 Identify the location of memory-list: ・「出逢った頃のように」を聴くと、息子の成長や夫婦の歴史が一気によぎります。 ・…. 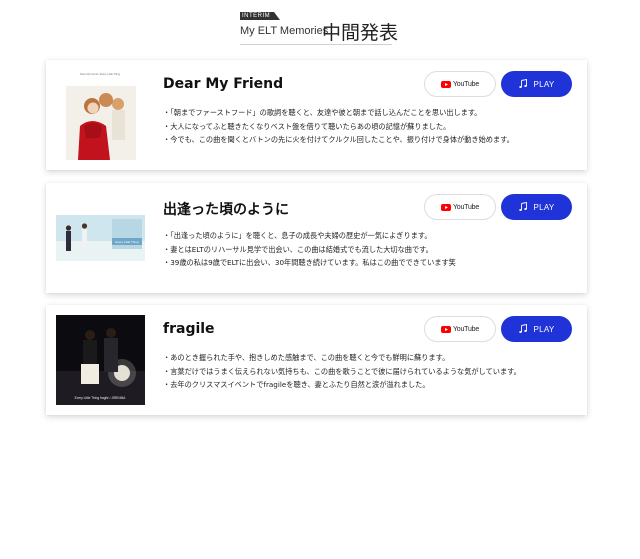
(370, 249).